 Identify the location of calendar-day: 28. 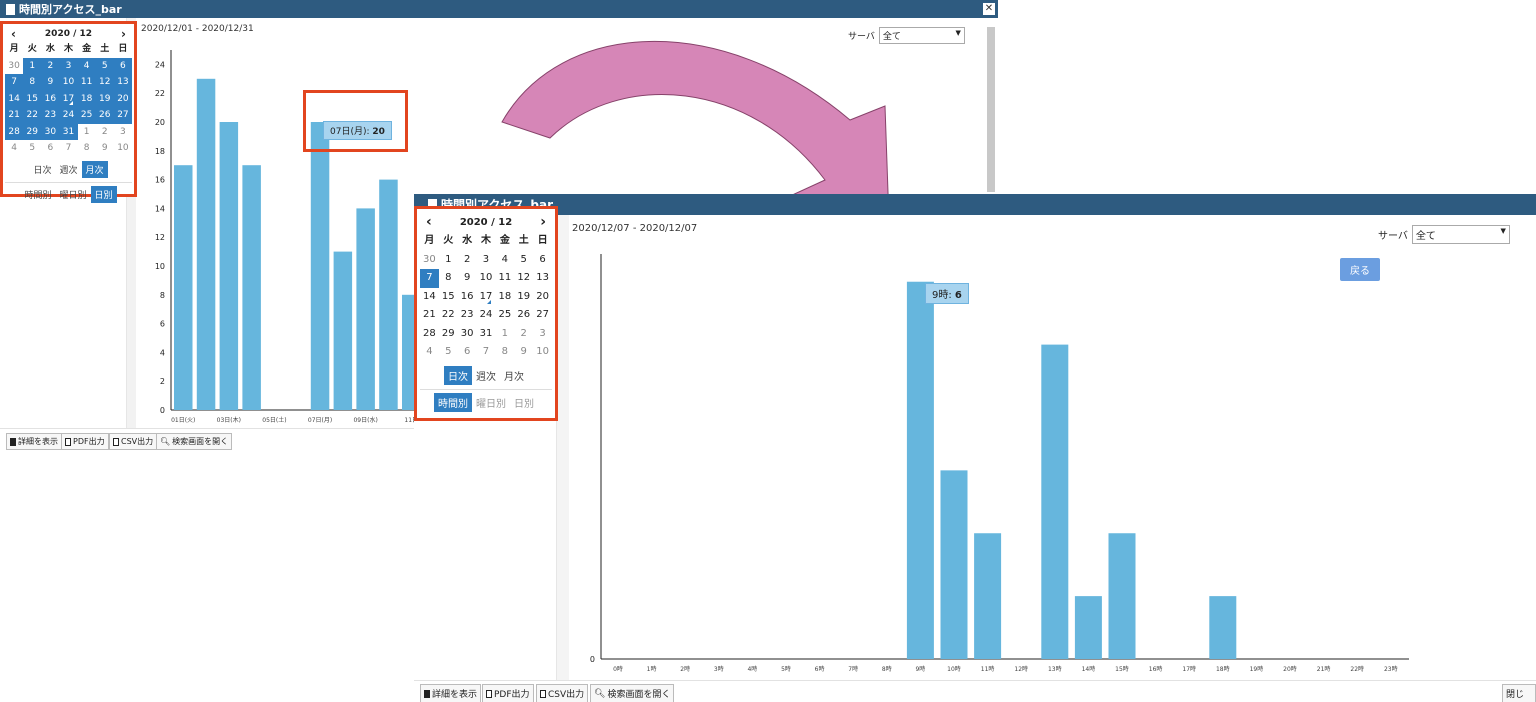
(14, 131).